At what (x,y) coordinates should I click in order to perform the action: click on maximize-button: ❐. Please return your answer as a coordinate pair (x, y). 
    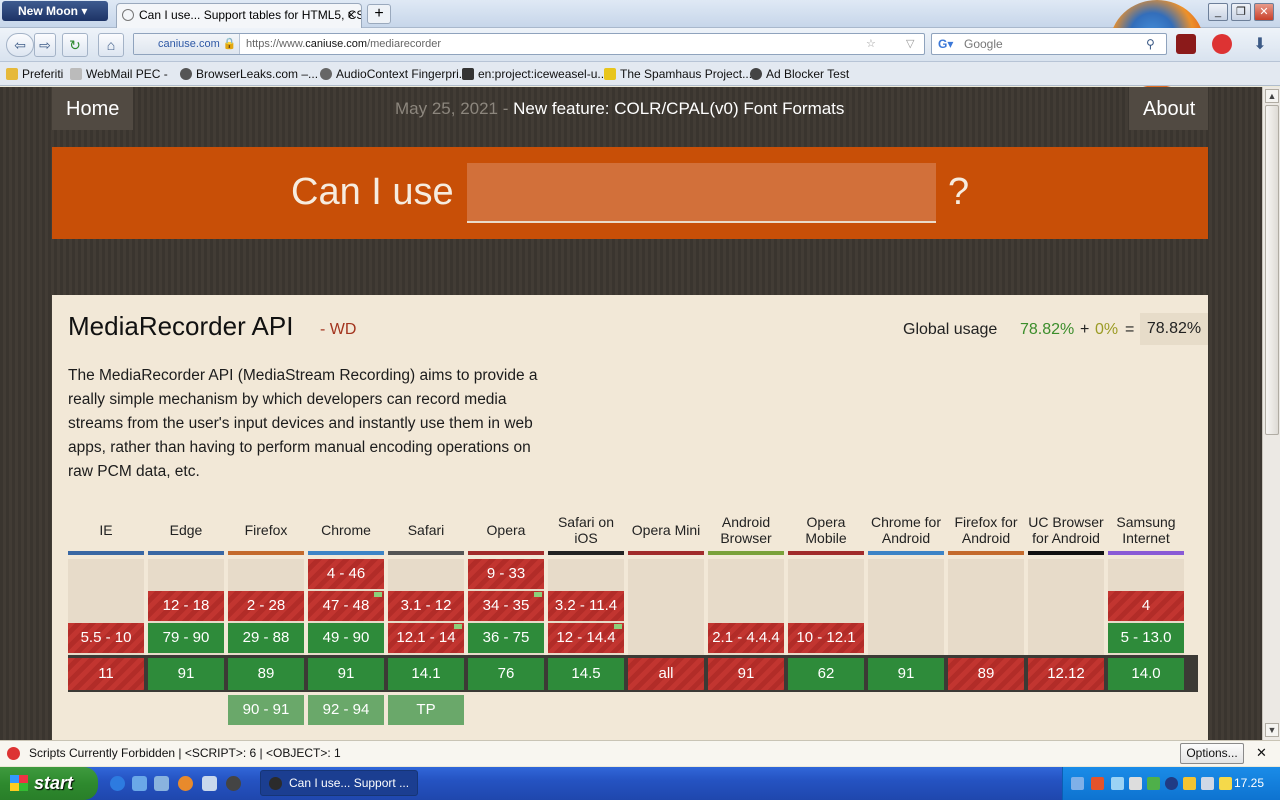
    Looking at the image, I should click on (1241, 12).